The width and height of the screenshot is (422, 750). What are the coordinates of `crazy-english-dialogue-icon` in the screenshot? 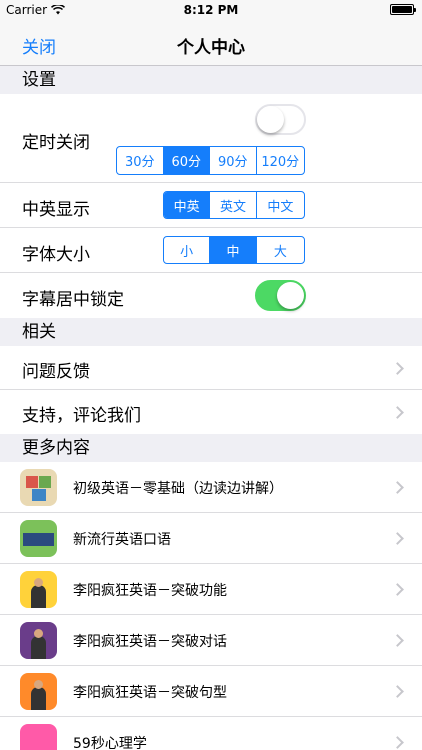 It's located at (38, 640).